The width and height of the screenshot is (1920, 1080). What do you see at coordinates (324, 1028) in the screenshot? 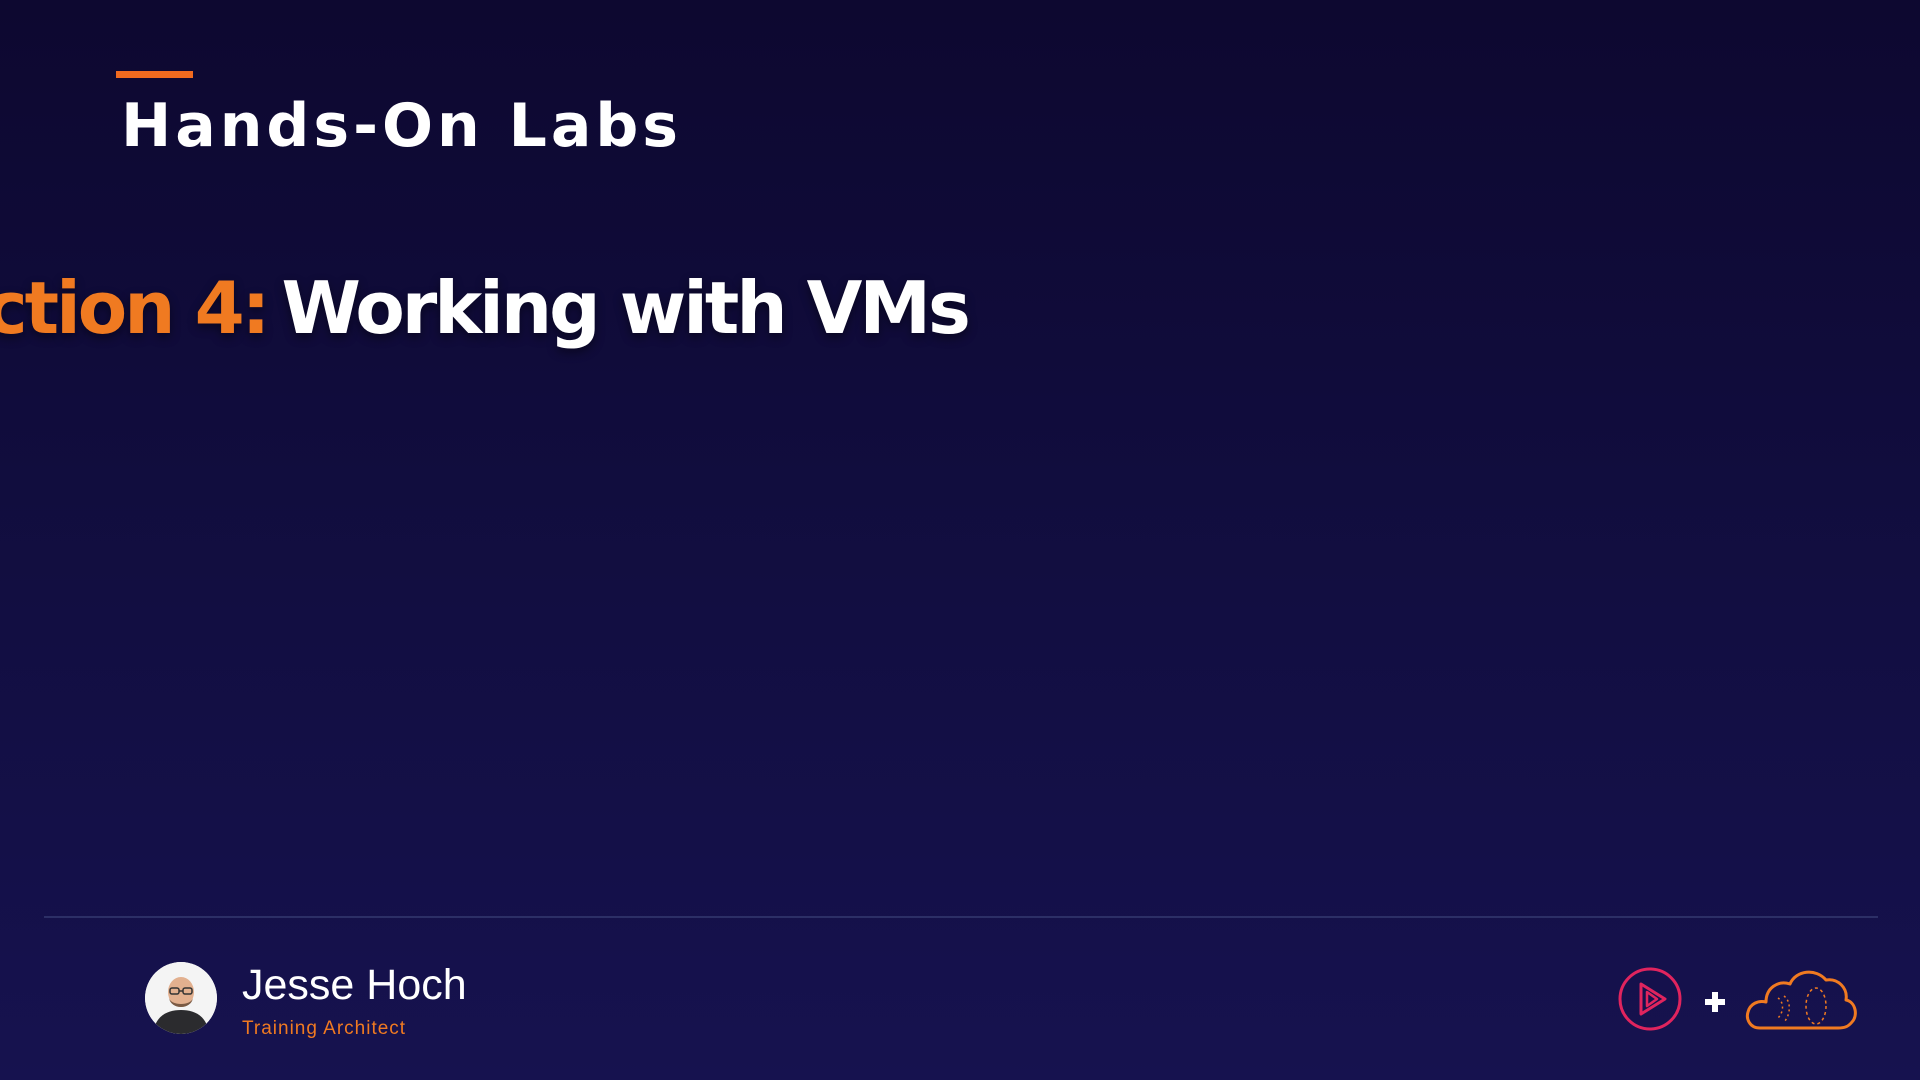
I see `presenter-role: Training Architect` at bounding box center [324, 1028].